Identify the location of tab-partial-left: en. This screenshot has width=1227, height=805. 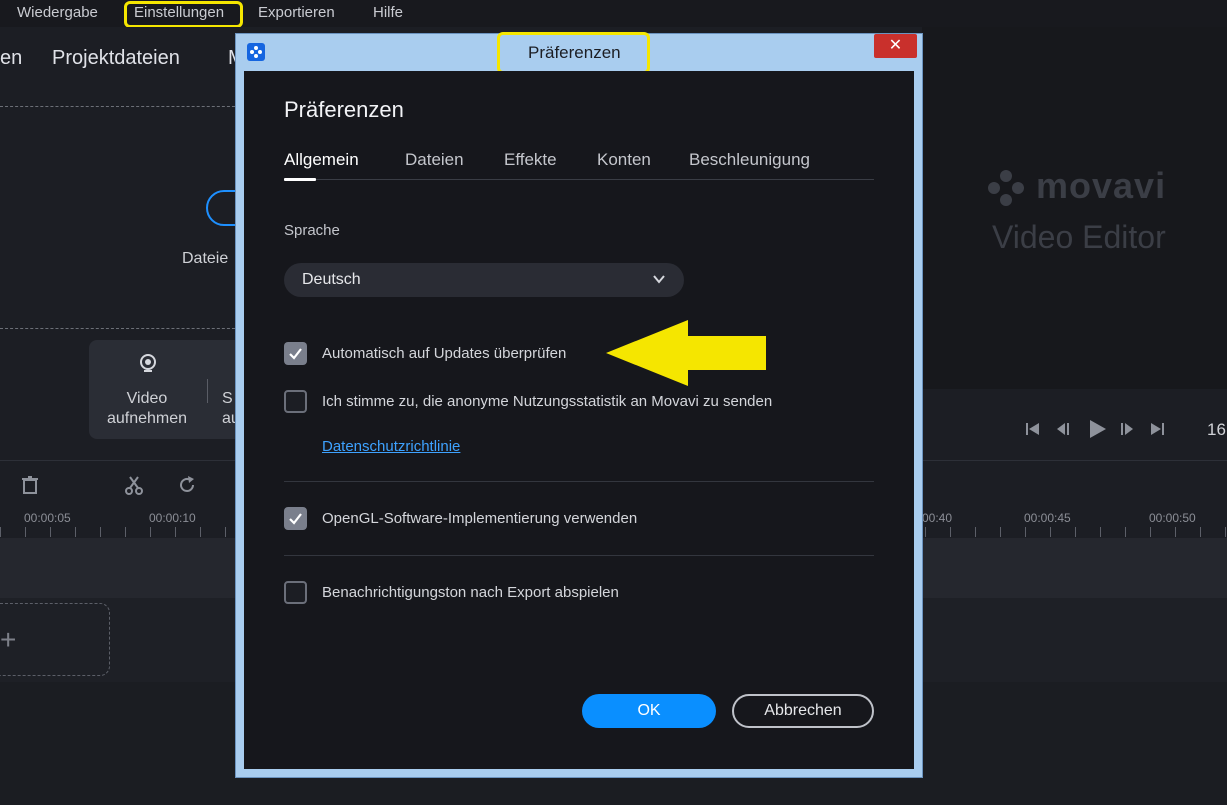
(11, 58).